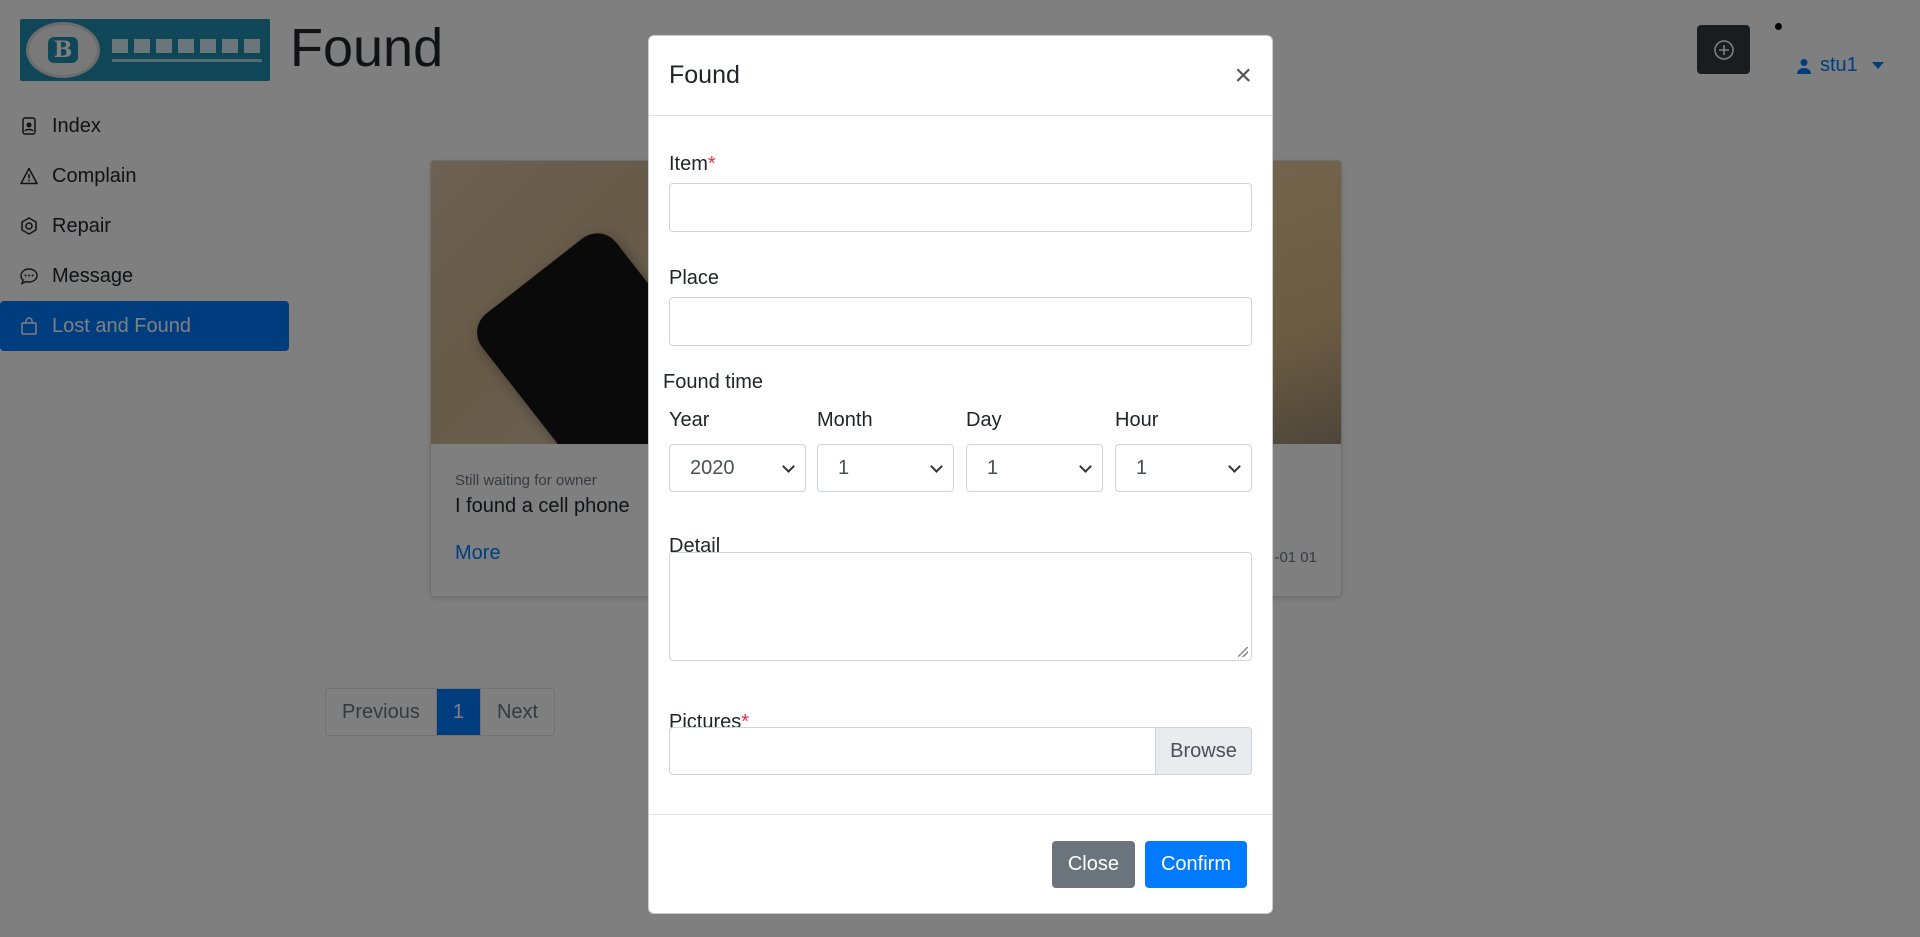 This screenshot has width=1920, height=937. Describe the element at coordinates (692, 164) in the screenshot. I see `item-label: Item*` at that location.